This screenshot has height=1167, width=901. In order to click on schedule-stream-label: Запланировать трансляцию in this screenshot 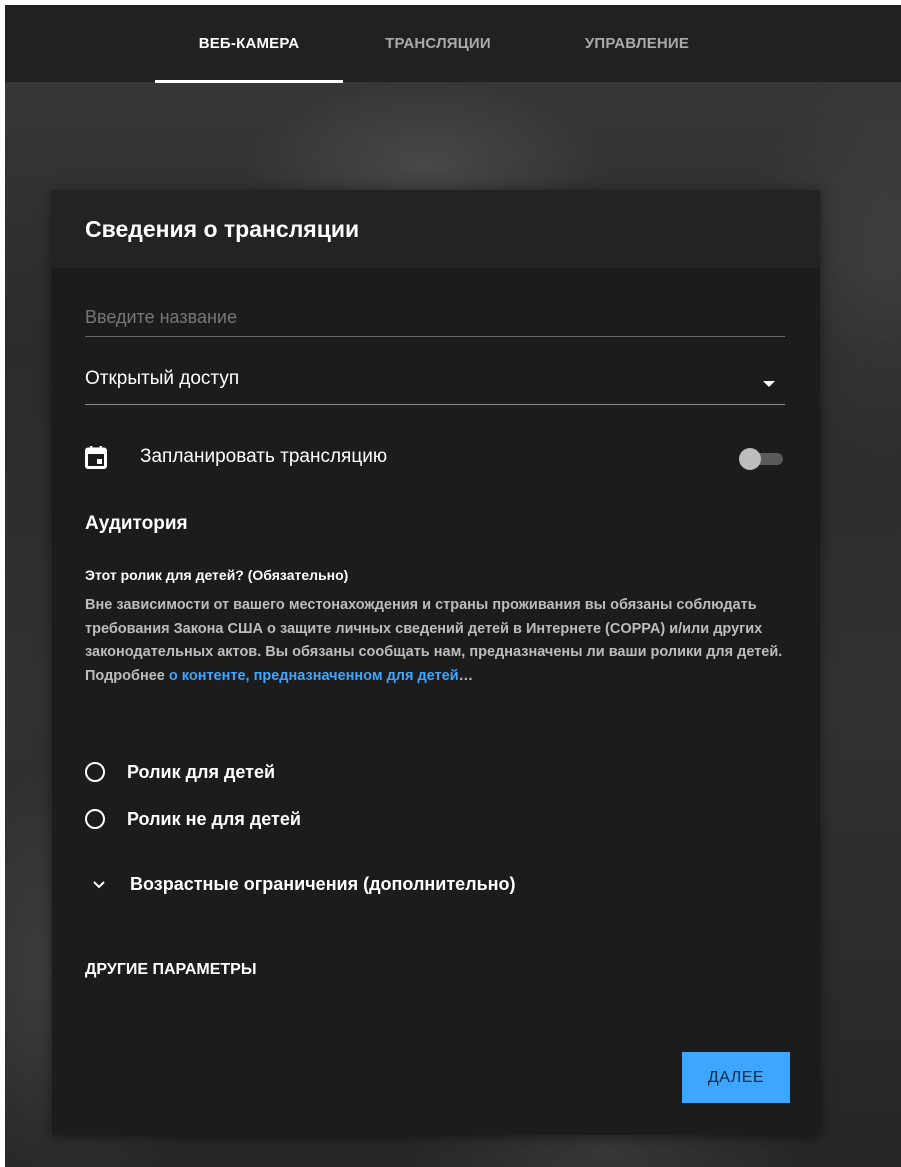, I will do `click(264, 456)`.